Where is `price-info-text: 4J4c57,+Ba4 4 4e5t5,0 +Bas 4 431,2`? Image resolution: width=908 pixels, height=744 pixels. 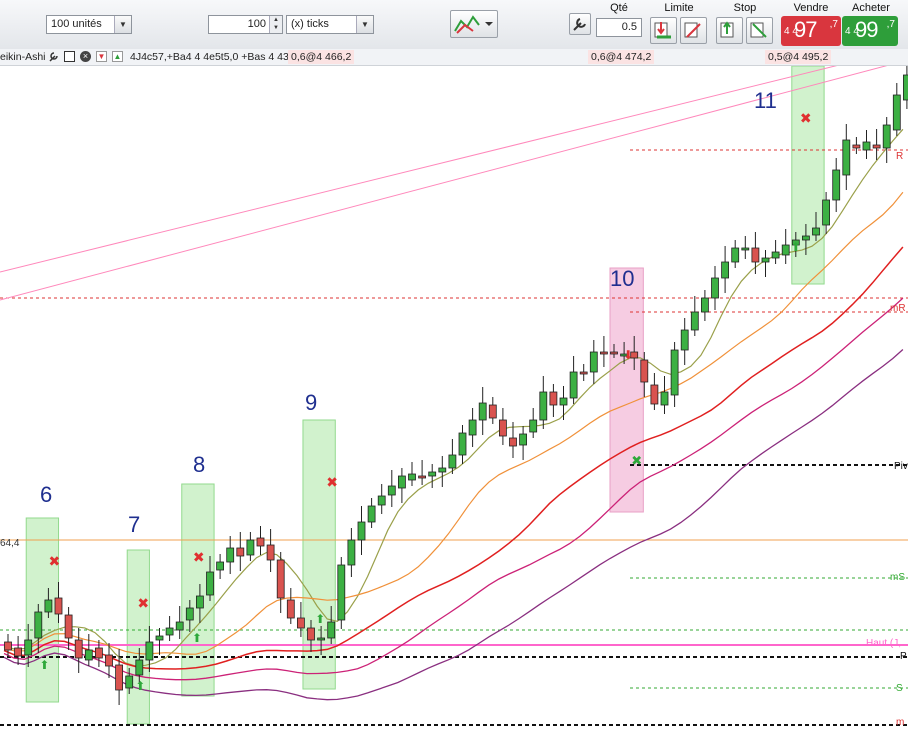 price-info-text: 4J4c57,+Ba4 4 4e5t5,0 +Bas 4 431,2 is located at coordinates (217, 57).